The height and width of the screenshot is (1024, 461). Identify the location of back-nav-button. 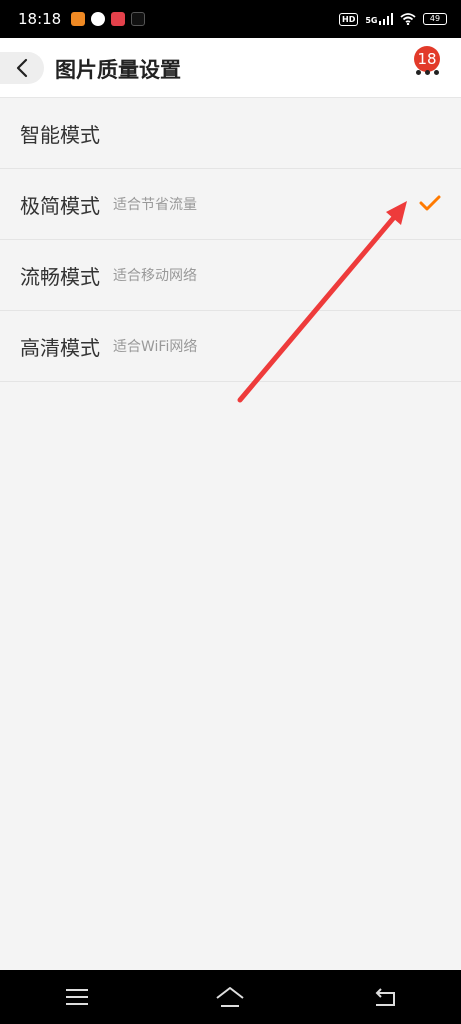
(384, 997).